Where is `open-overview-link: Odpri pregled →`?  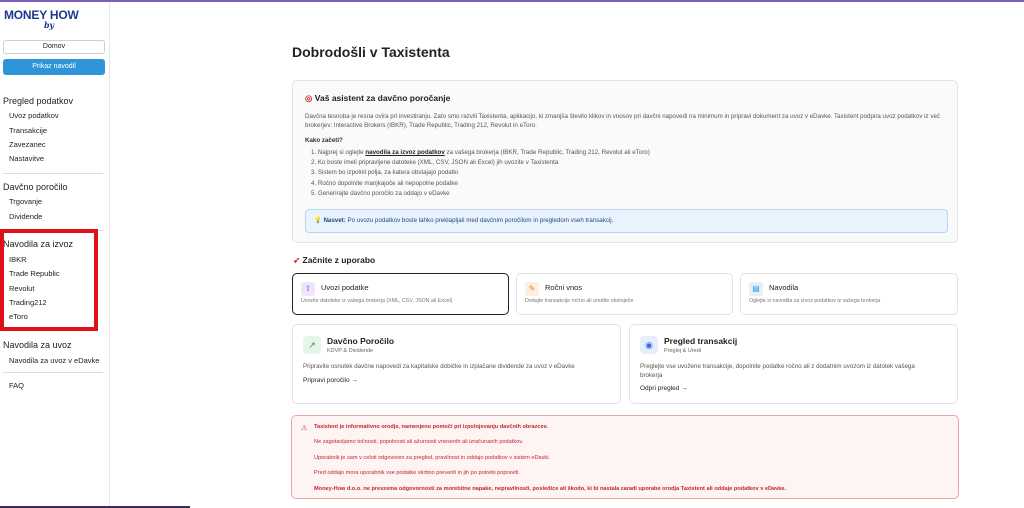 open-overview-link: Odpri pregled → is located at coordinates (664, 388).